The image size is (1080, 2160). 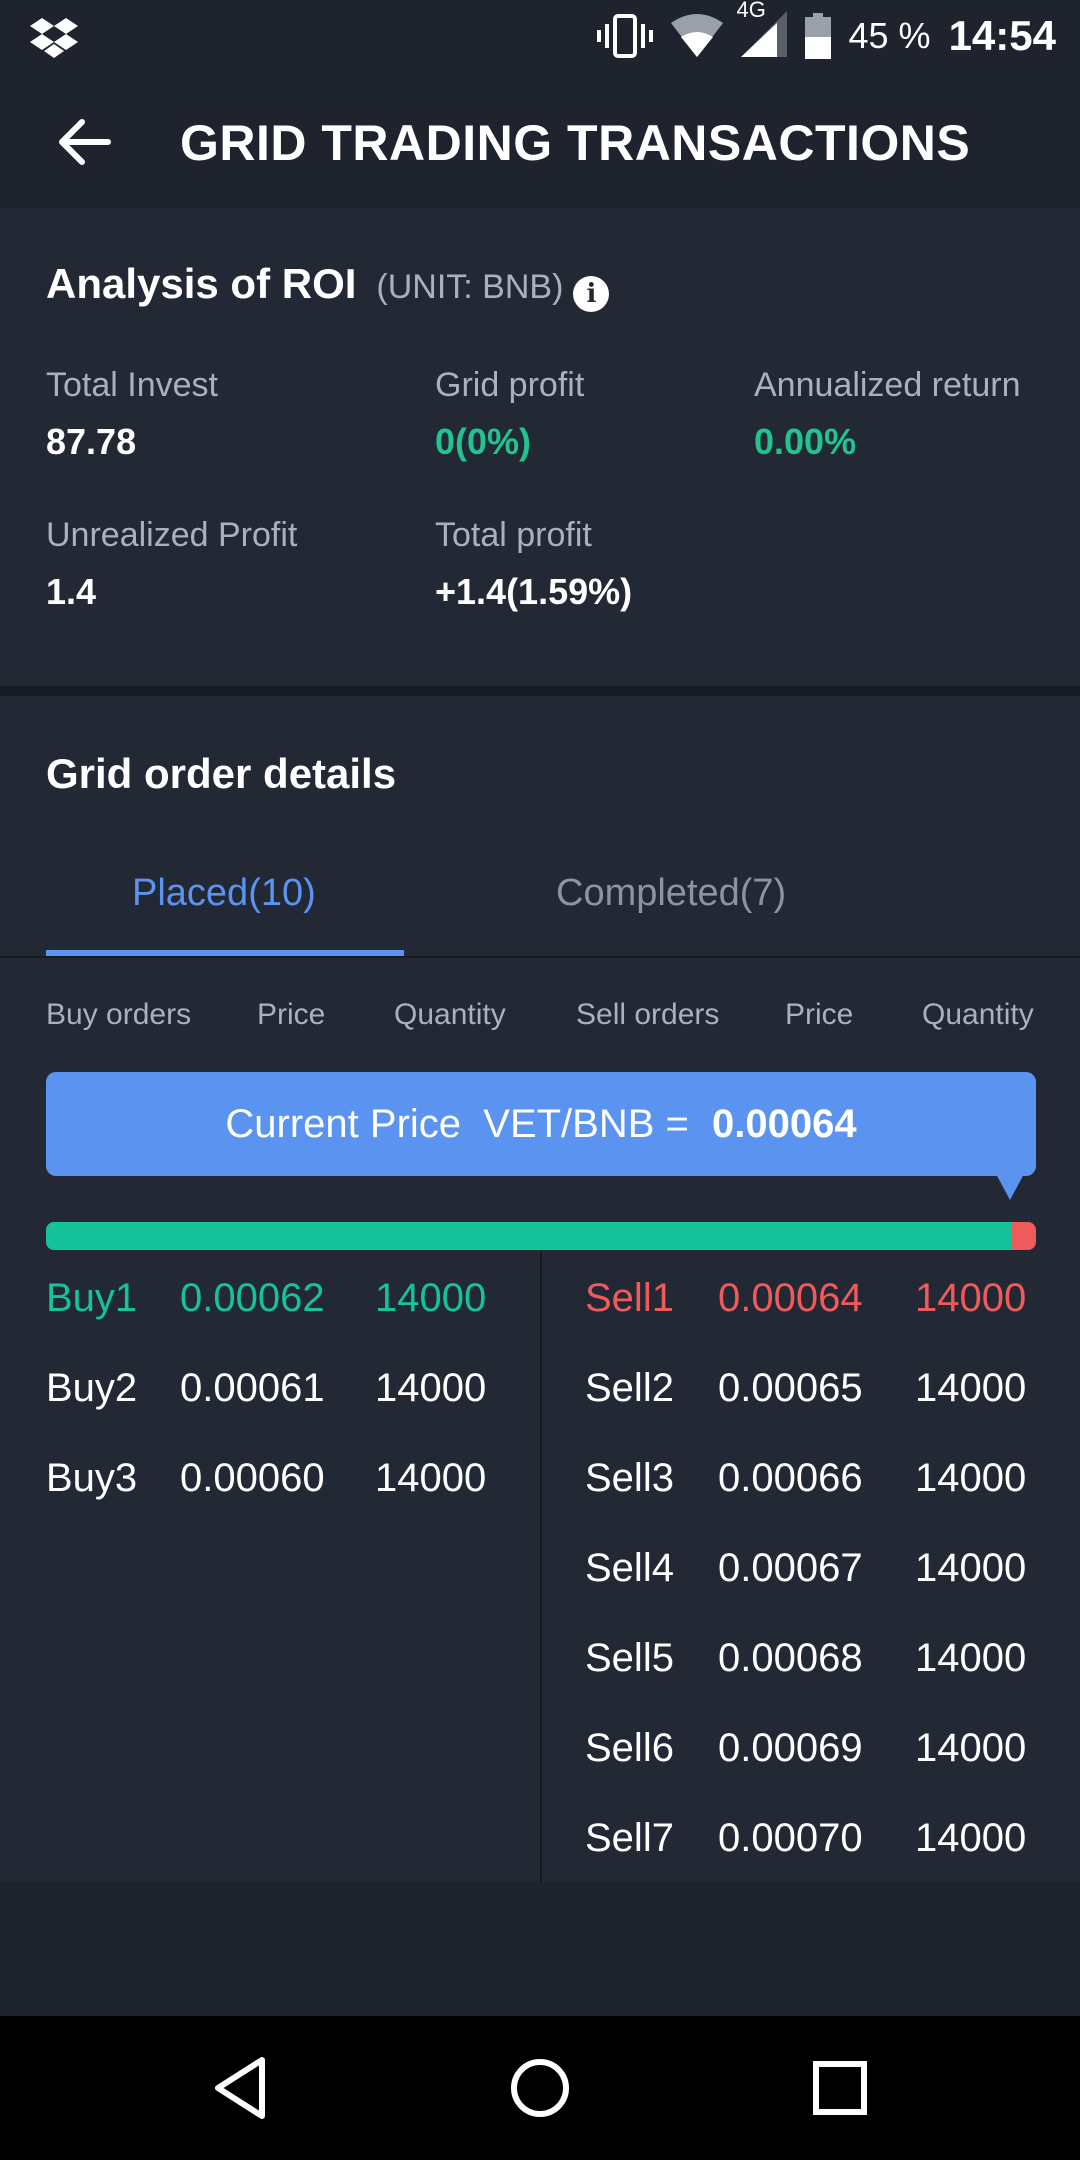 What do you see at coordinates (575, 143) in the screenshot?
I see `page-title: GRID TRADING TRANSACTIONS` at bounding box center [575, 143].